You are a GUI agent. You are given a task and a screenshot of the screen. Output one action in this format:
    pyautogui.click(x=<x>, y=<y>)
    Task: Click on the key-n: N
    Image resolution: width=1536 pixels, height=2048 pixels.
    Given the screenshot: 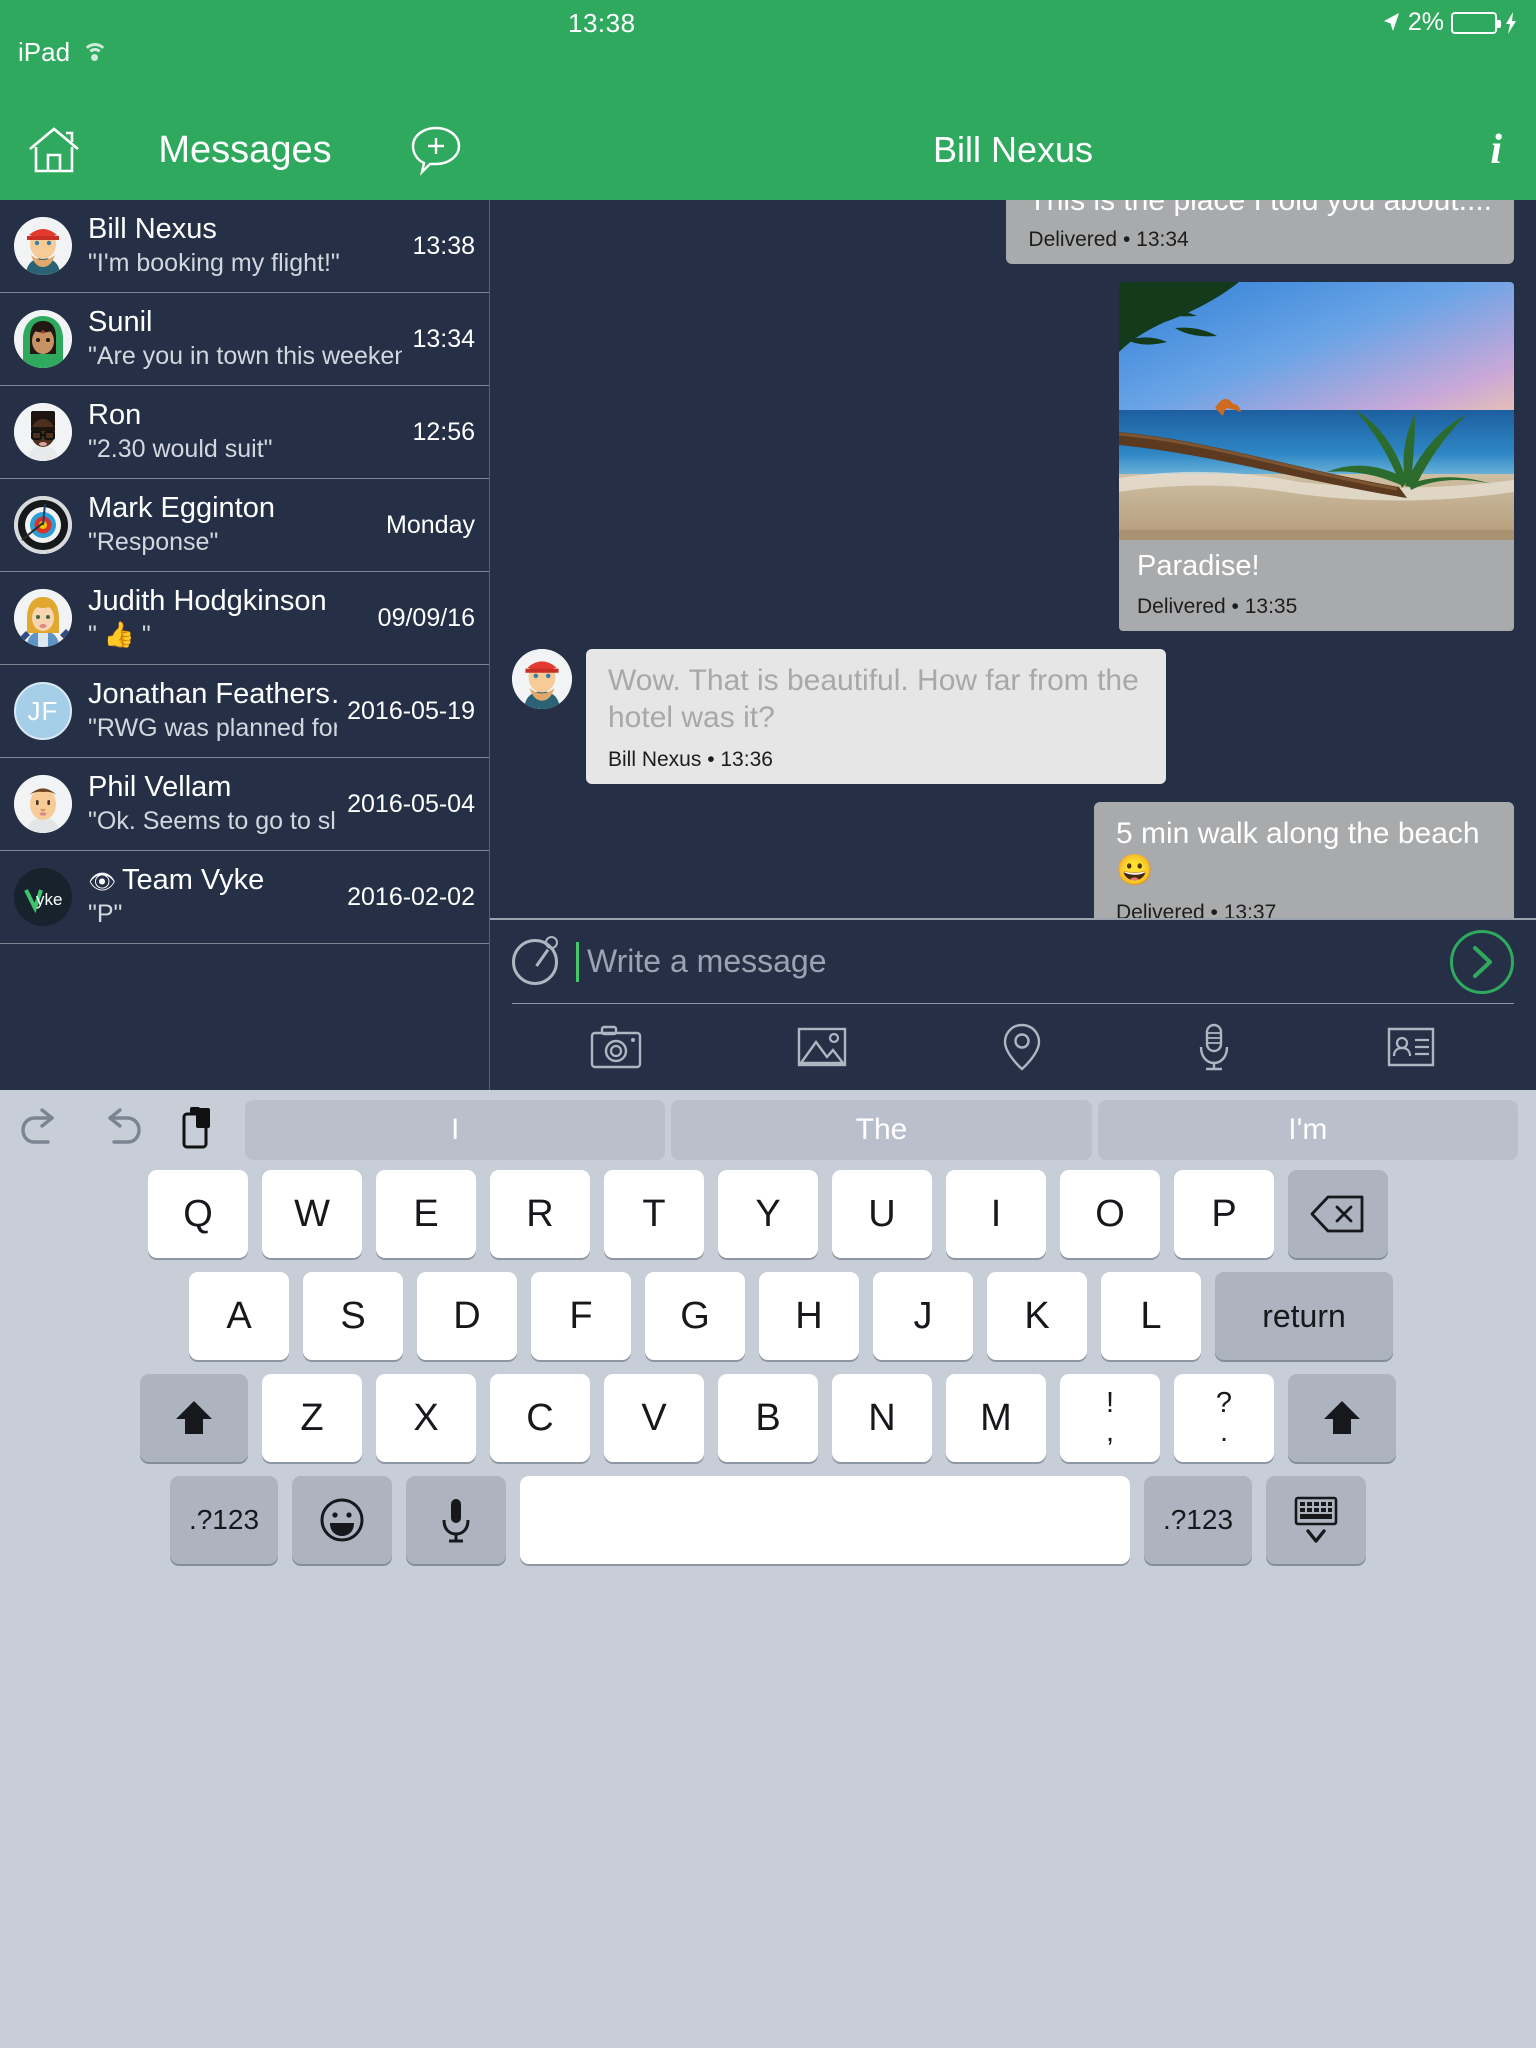 What is the action you would take?
    pyautogui.click(x=882, y=1418)
    